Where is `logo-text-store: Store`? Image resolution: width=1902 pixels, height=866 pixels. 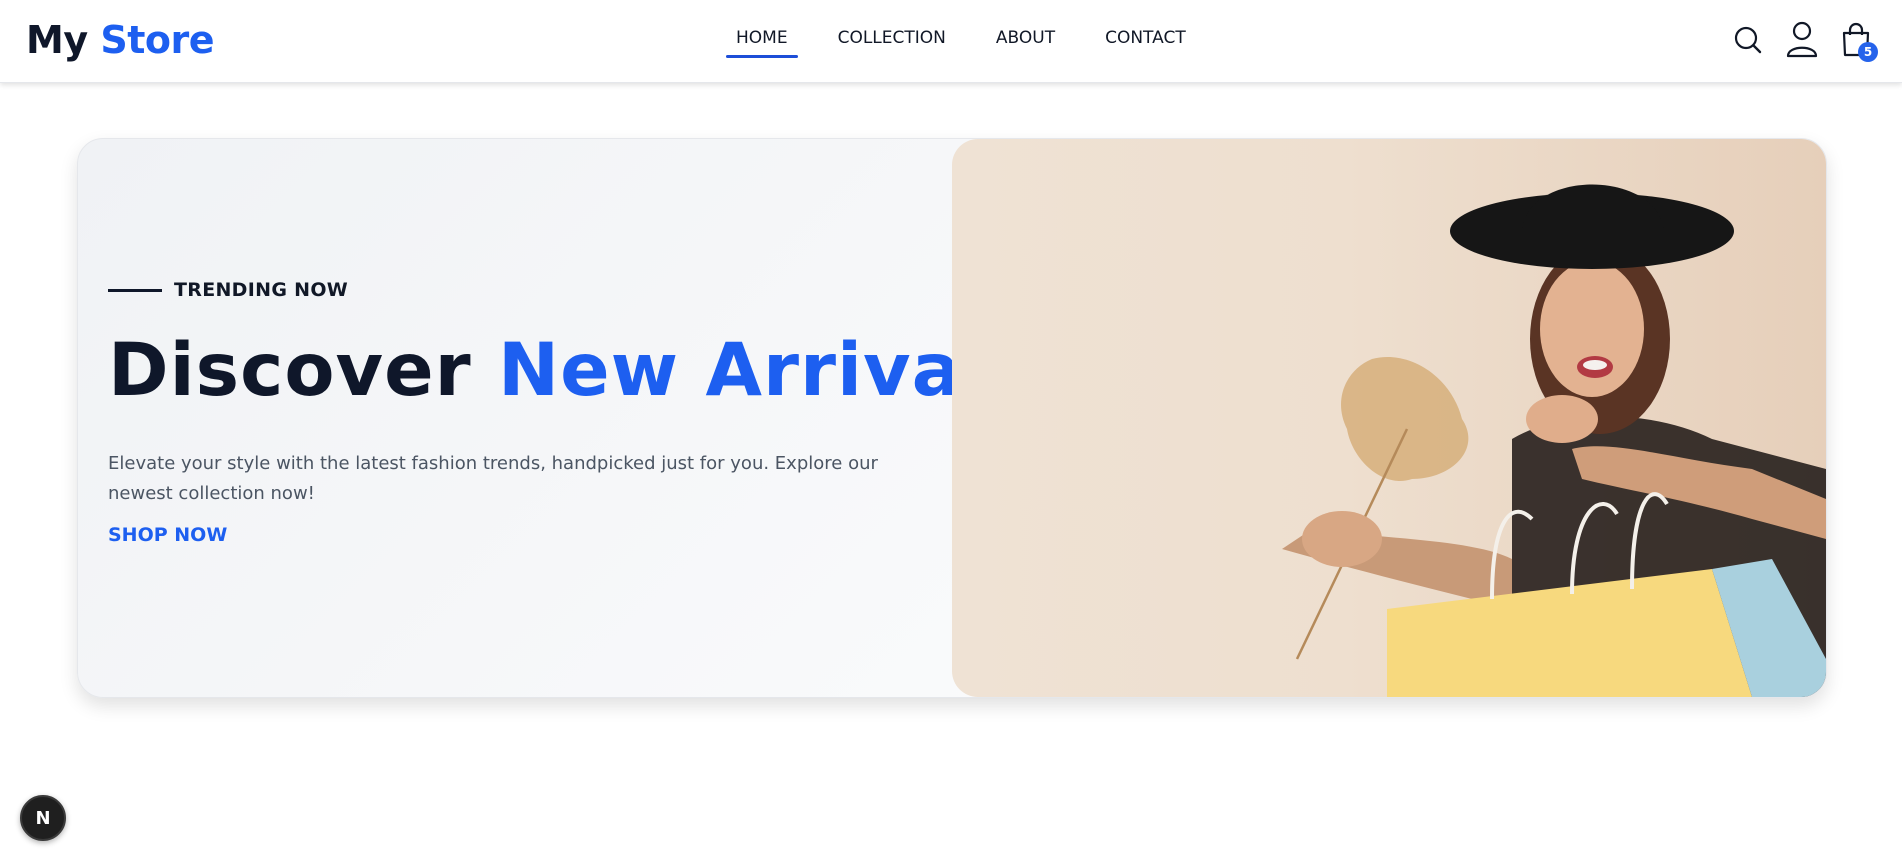 logo-text-store: Store is located at coordinates (157, 40).